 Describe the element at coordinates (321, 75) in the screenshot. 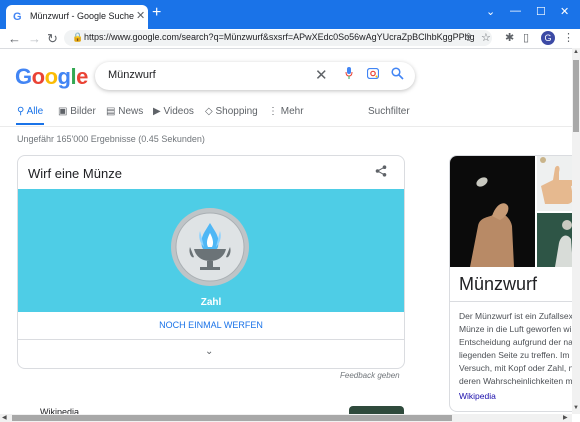

I see `clear-search-icon: ✕` at that location.